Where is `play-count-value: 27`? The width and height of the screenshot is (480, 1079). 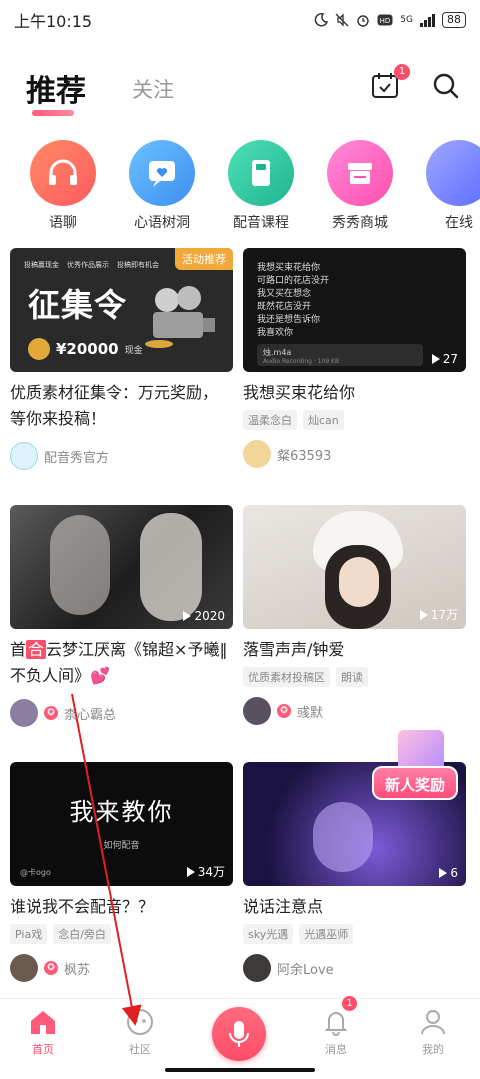
play-count-value: 27 is located at coordinates (450, 359).